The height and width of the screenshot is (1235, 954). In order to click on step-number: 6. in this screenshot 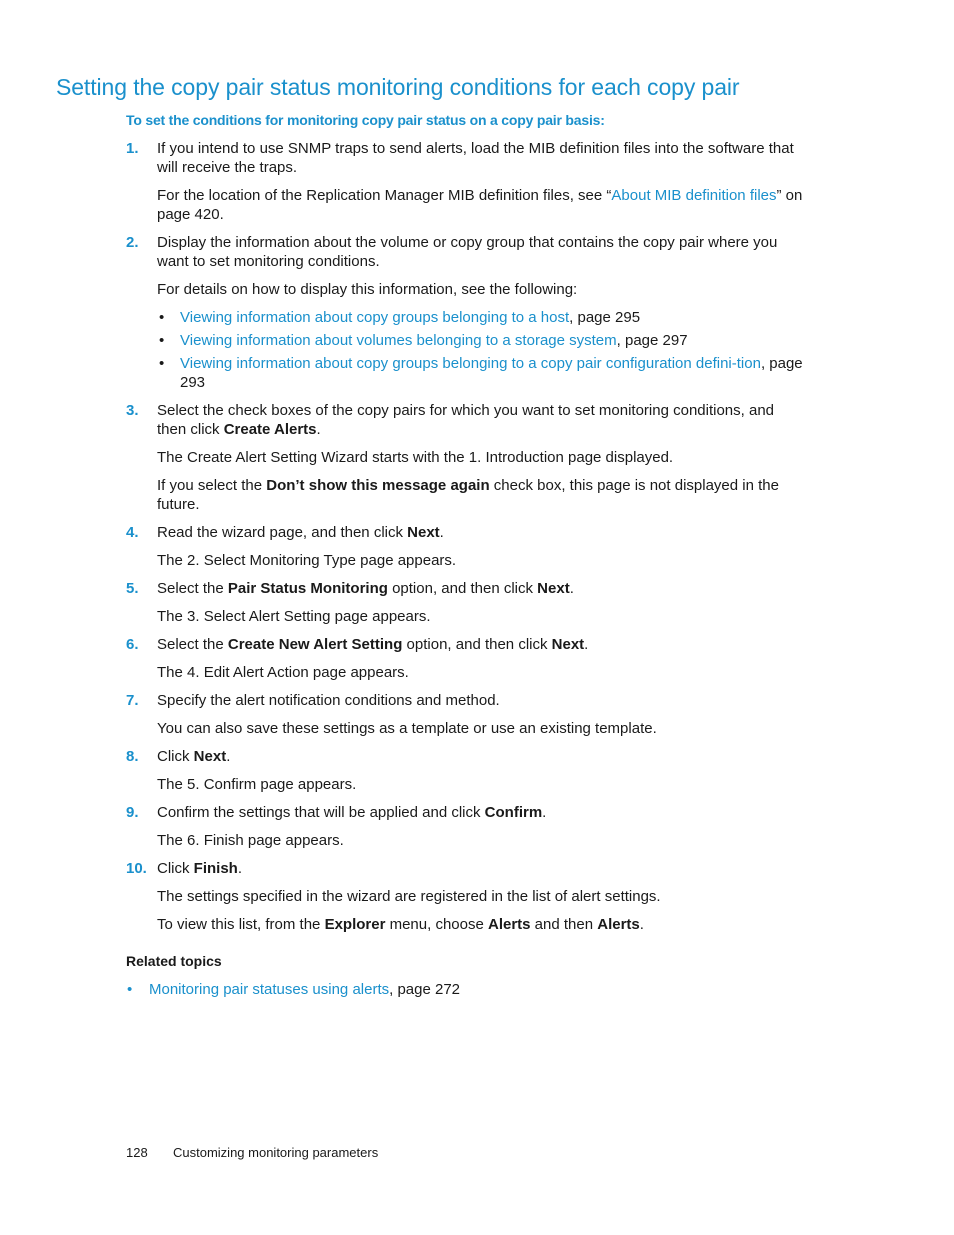, I will do `click(132, 644)`.